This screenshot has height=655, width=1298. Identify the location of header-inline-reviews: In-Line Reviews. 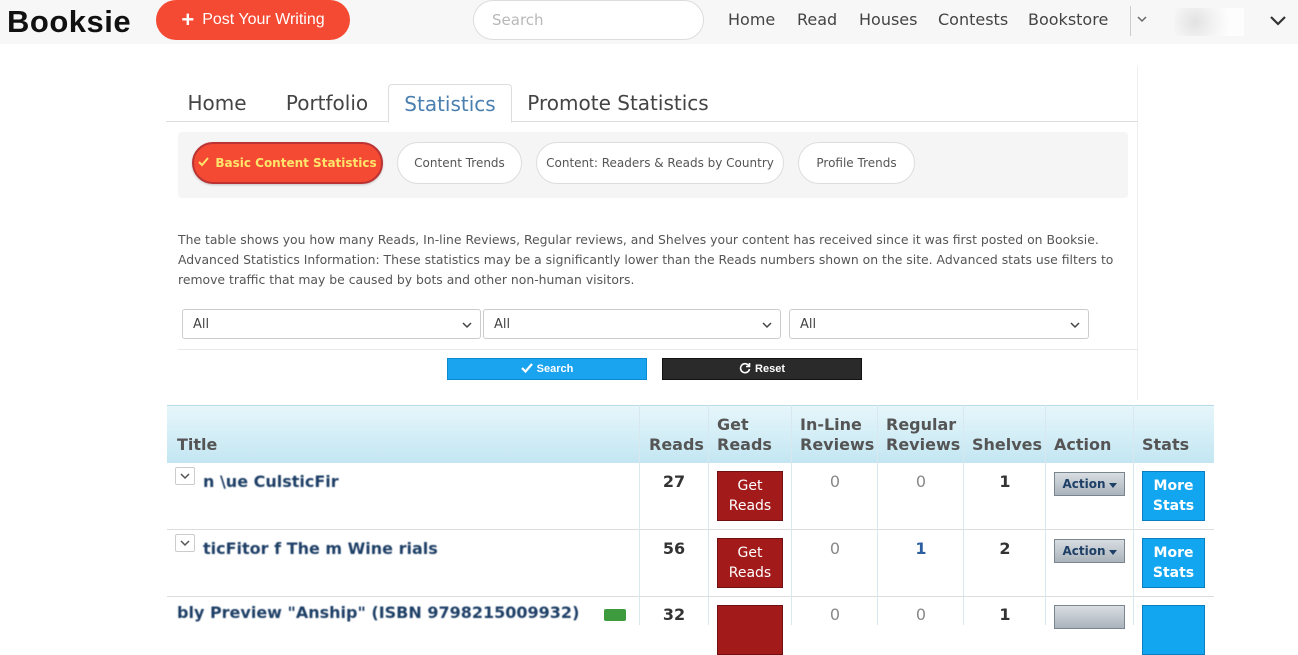
(837, 435).